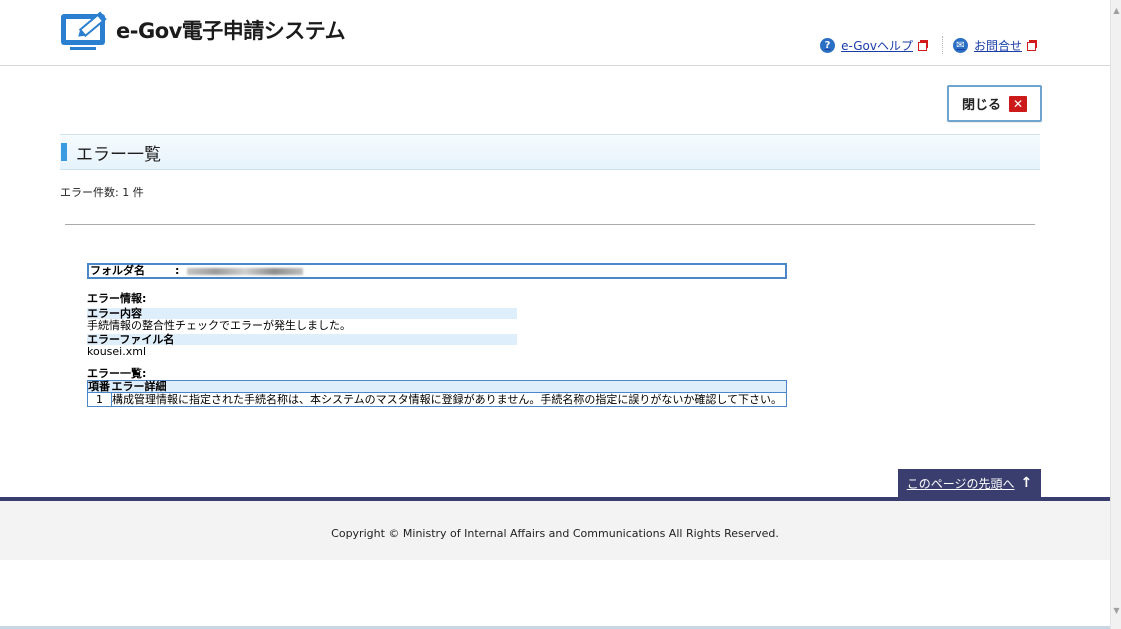 Image resolution: width=1121 pixels, height=629 pixels. I want to click on monitor-pen-icon, so click(84, 30).